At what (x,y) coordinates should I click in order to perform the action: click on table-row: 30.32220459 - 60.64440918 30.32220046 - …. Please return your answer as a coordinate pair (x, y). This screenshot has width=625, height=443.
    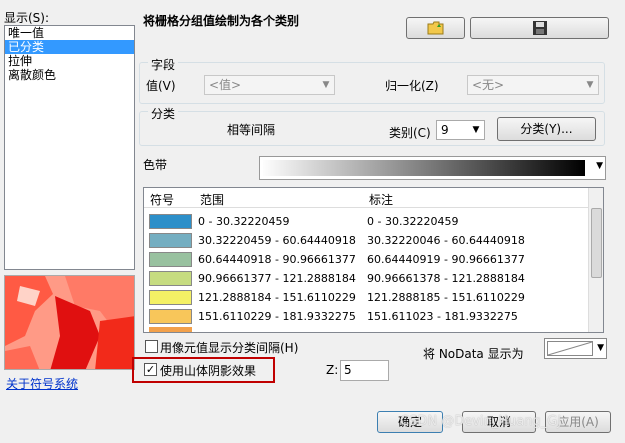
    Looking at the image, I should click on (366, 240).